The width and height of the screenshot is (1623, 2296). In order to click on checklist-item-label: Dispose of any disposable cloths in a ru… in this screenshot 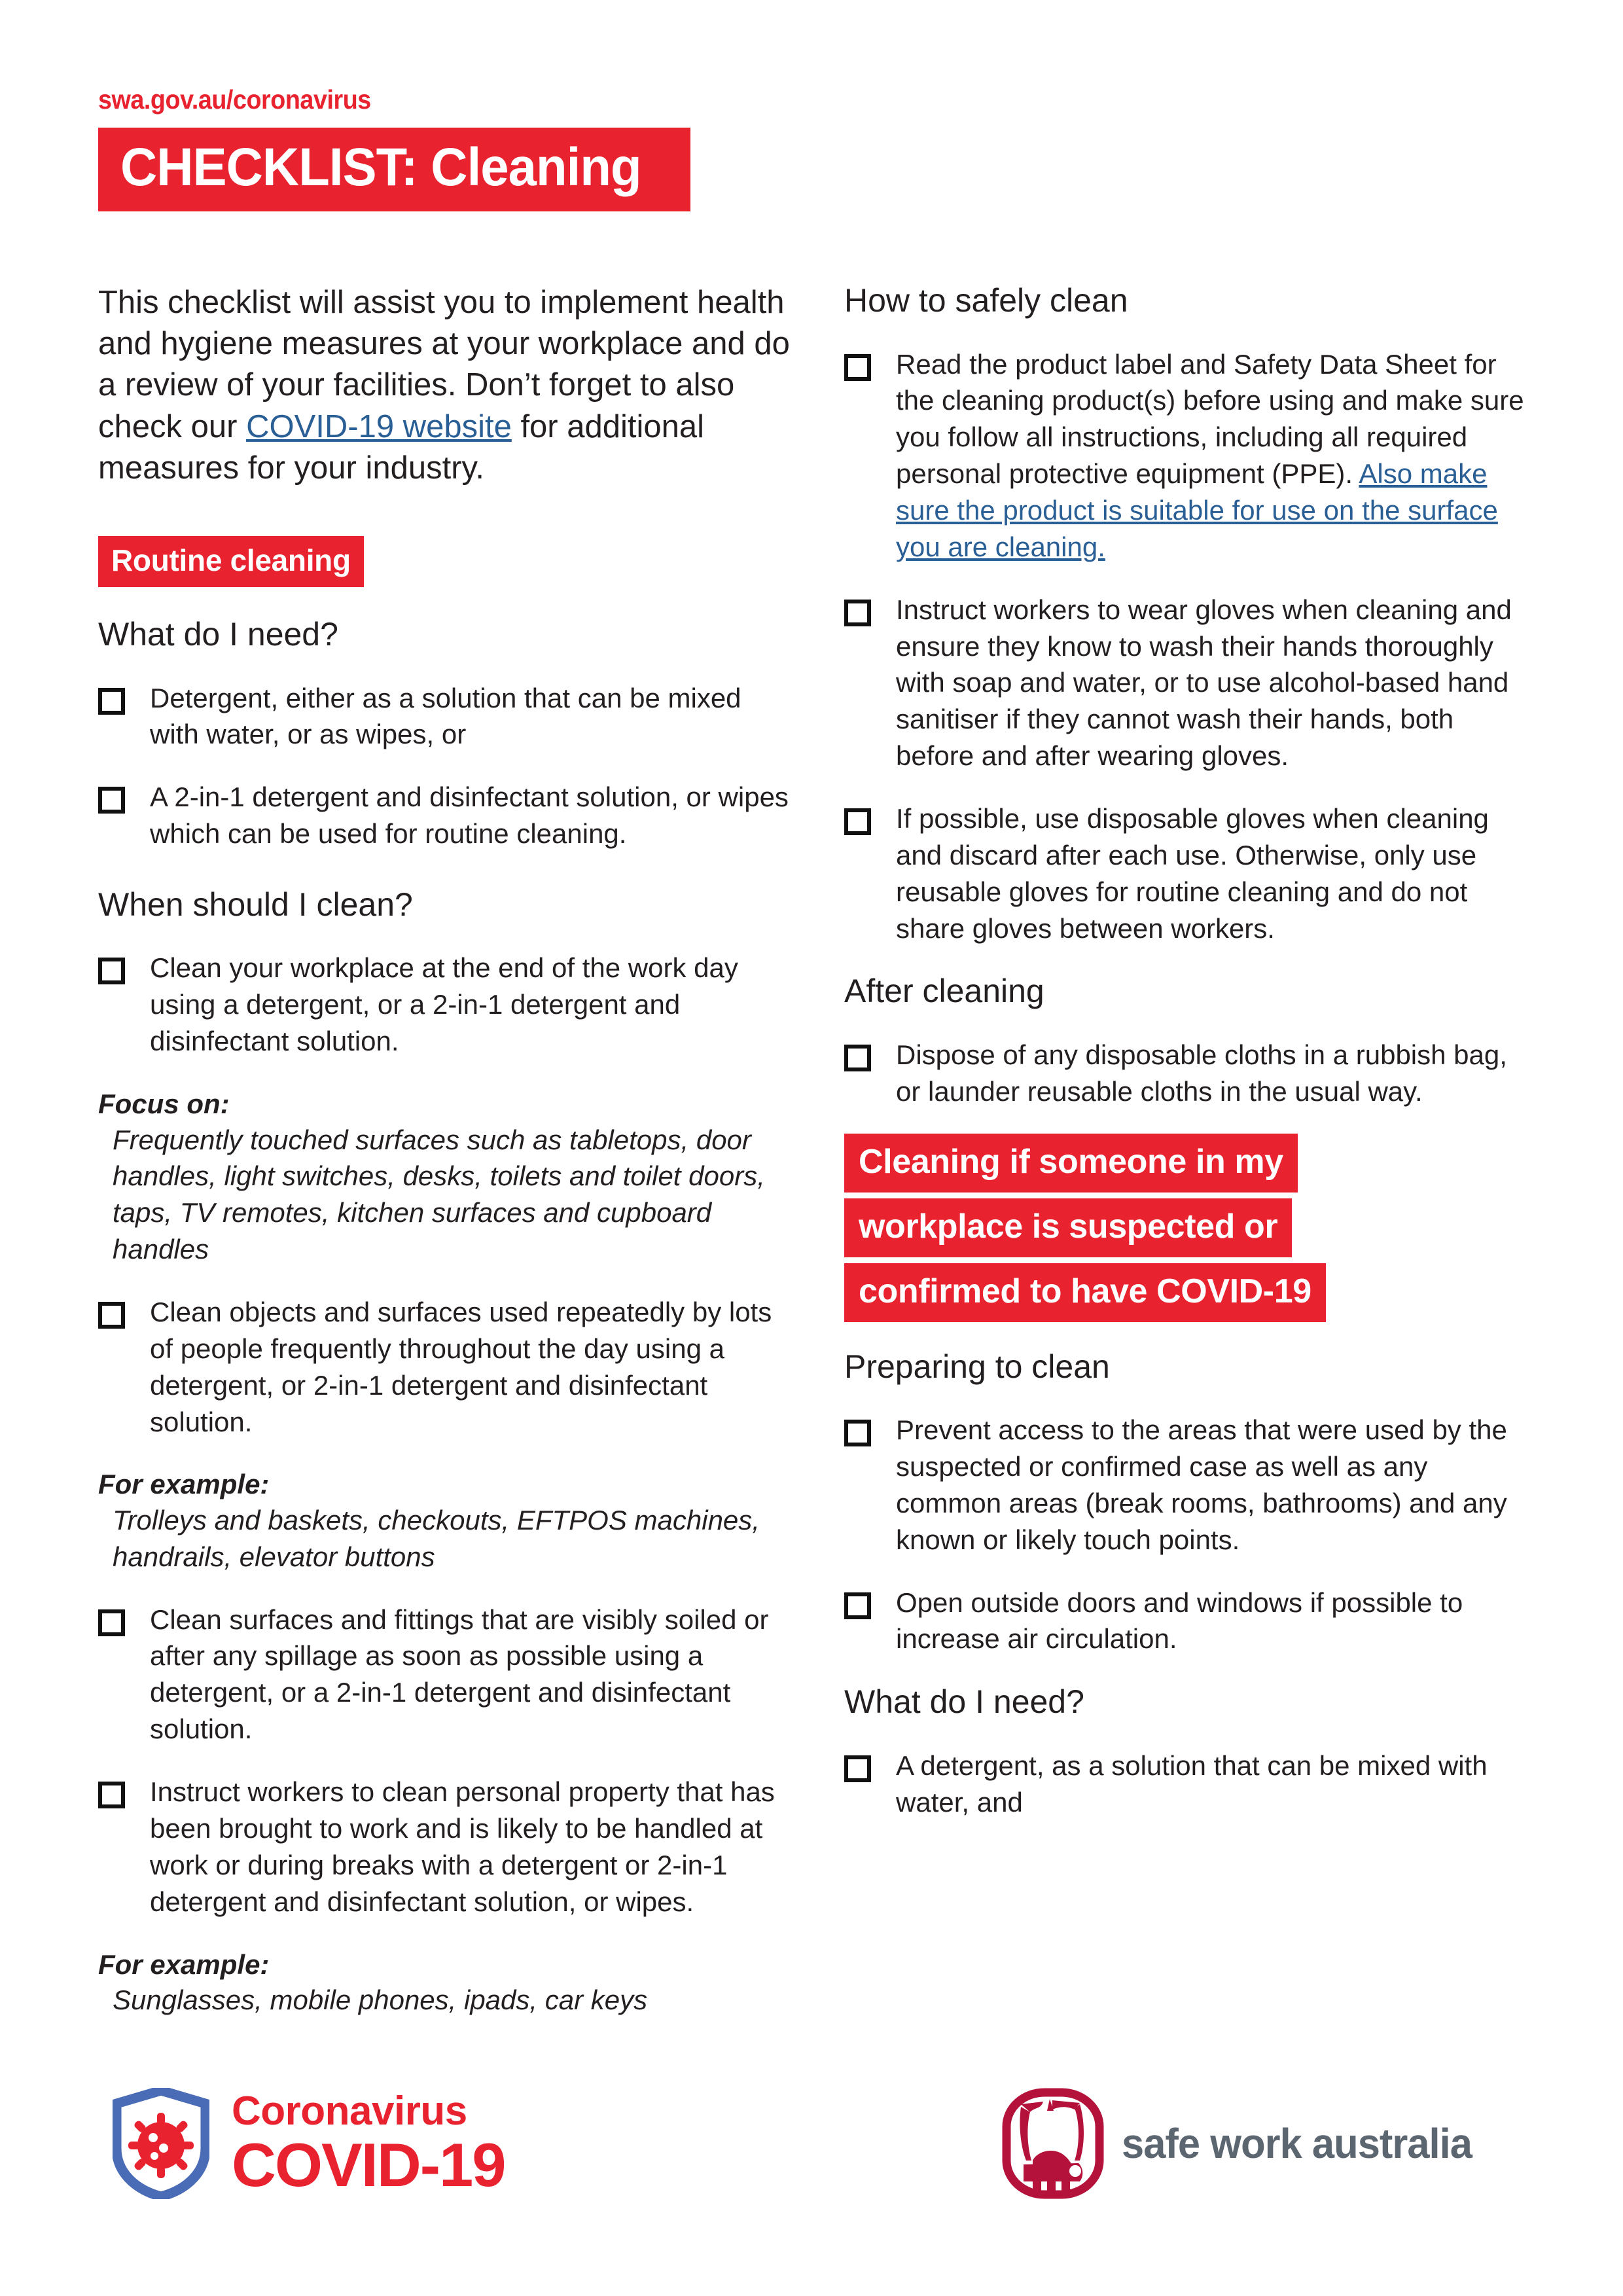, I will do `click(1201, 1073)`.